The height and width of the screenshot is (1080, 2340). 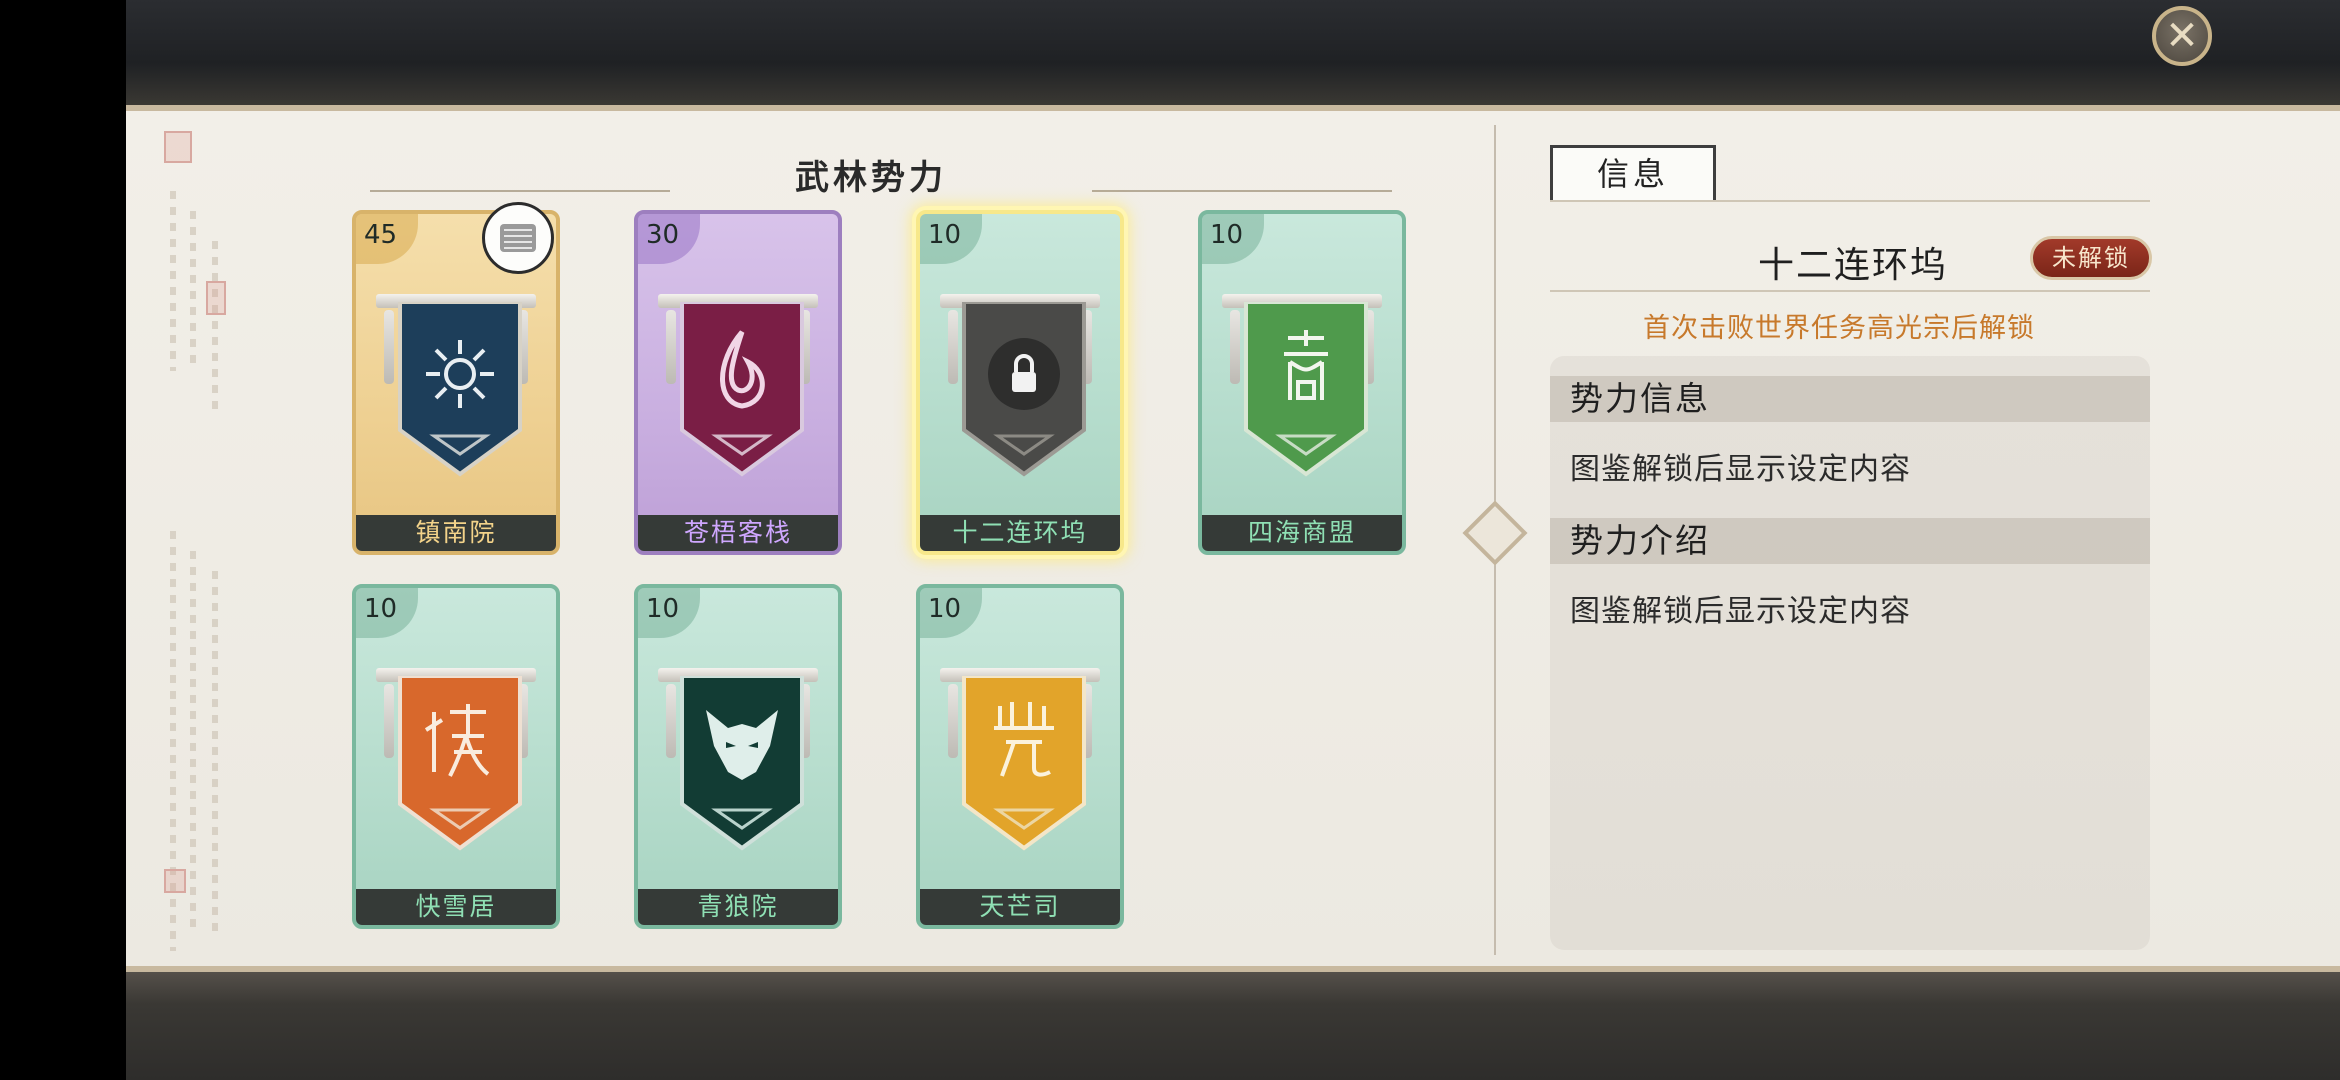 I want to click on calligraphy-decoration, so click(x=196, y=551).